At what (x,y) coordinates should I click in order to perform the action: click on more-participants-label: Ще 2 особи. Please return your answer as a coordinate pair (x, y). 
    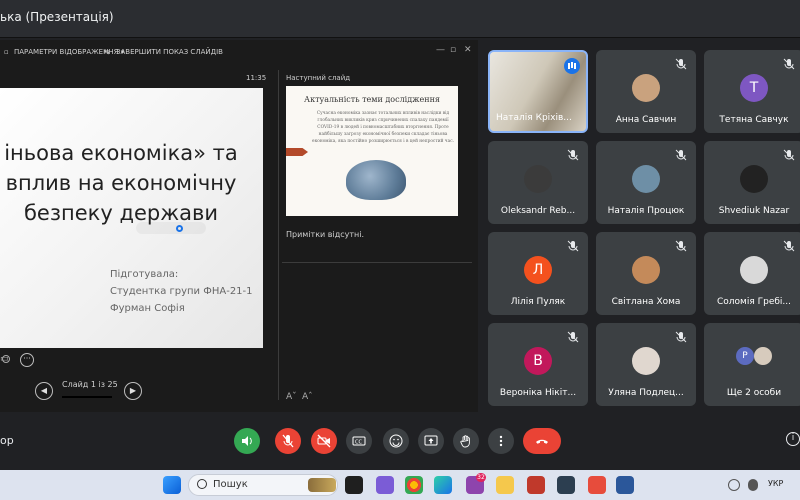
    Looking at the image, I should click on (754, 393).